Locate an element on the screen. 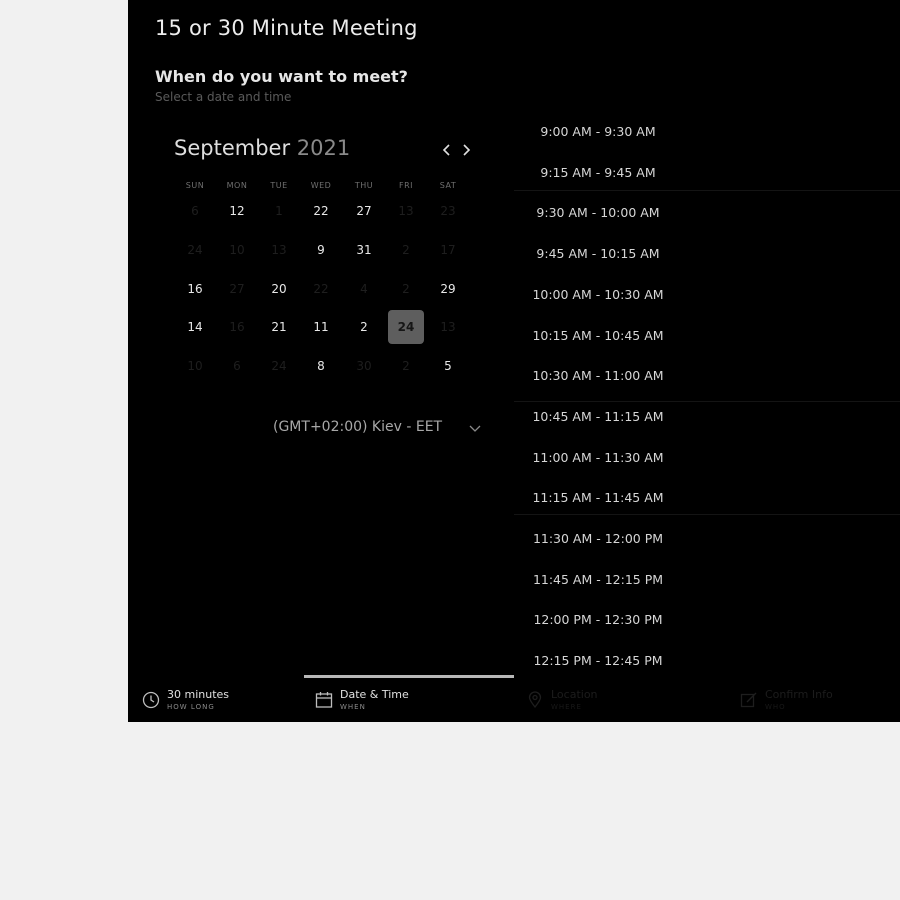  month-year-label: September 2021 is located at coordinates (262, 148).